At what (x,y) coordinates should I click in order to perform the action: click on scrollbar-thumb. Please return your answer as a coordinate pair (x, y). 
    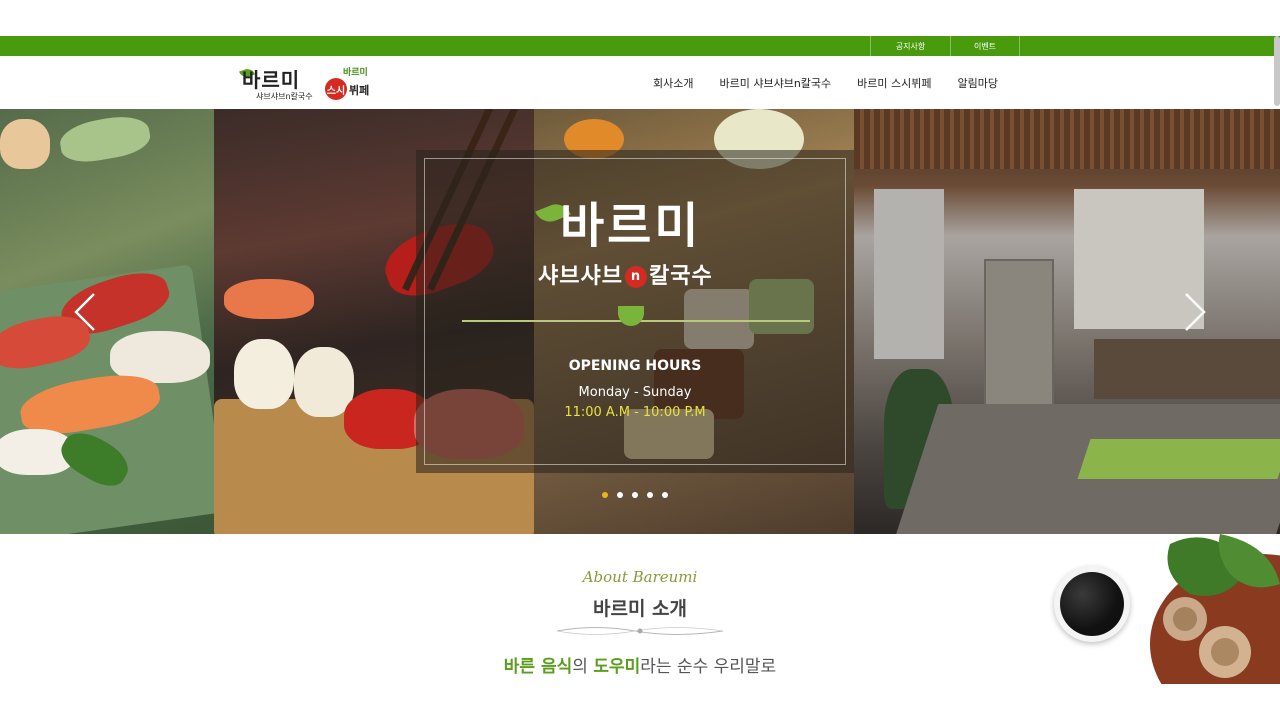
    Looking at the image, I should click on (1277, 71).